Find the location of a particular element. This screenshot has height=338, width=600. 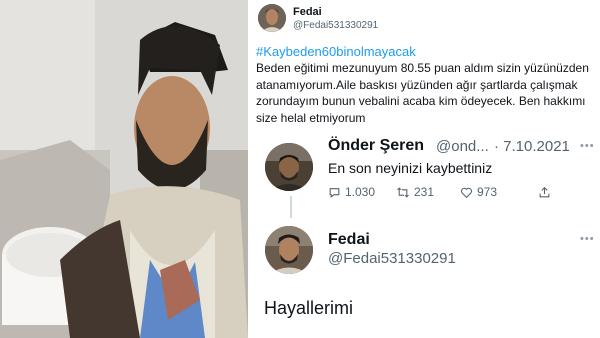

like-count: 973 is located at coordinates (487, 192).